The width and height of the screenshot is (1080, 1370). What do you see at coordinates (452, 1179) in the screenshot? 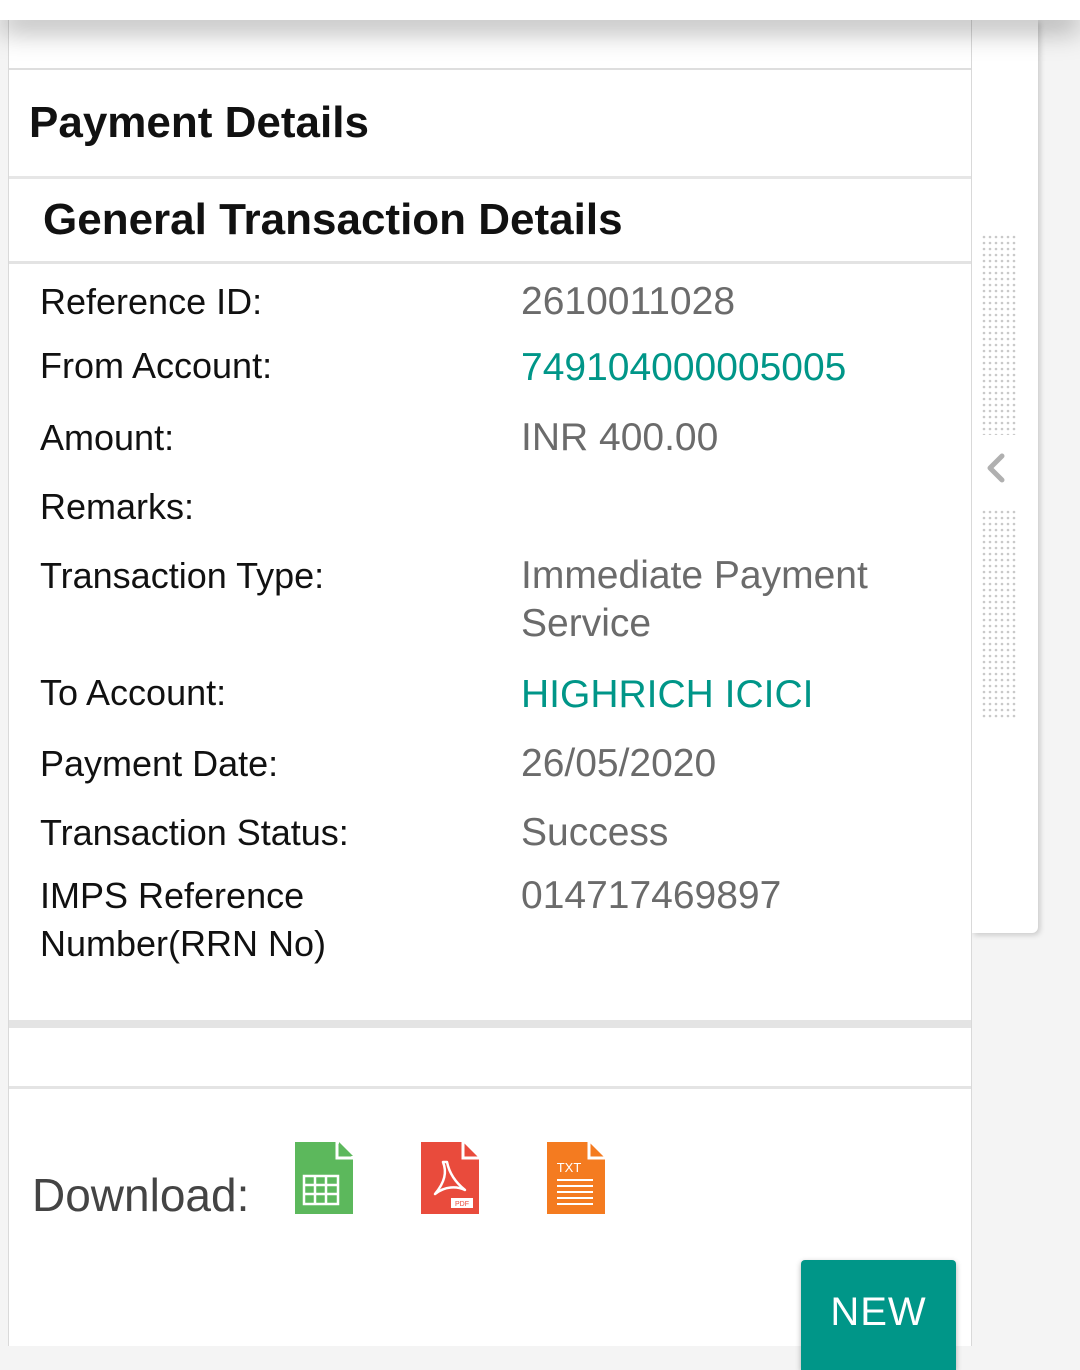
I see `pdf-download-icon: PDF` at bounding box center [452, 1179].